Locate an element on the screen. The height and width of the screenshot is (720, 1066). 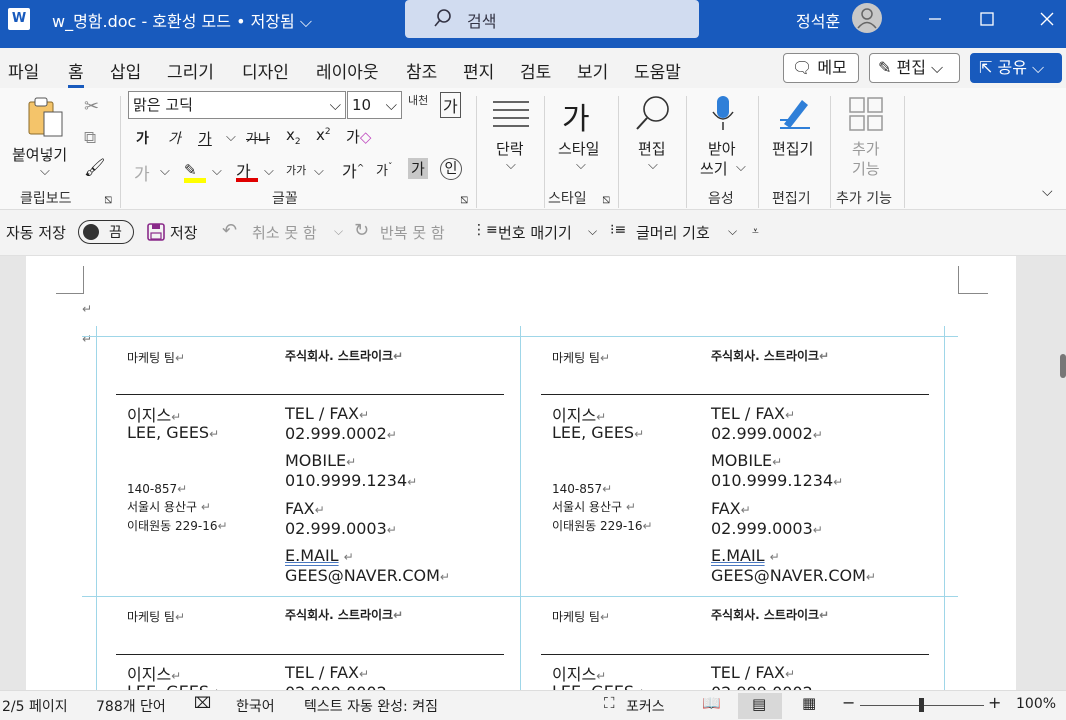
paste-button: 붙여넣기 ⌵ is located at coordinates (43, 138).